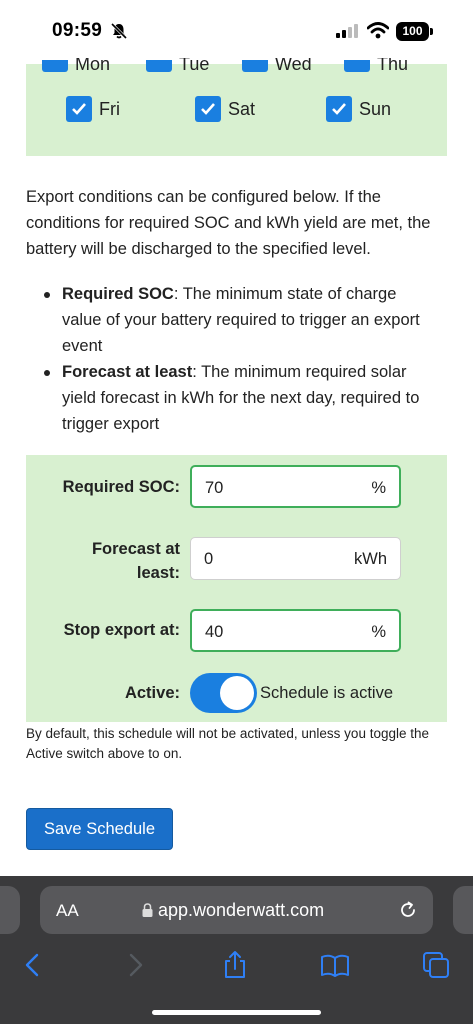 Image resolution: width=473 pixels, height=1024 pixels. Describe the element at coordinates (121, 487) in the screenshot. I see `required-soc-label: Required SOC:` at that location.